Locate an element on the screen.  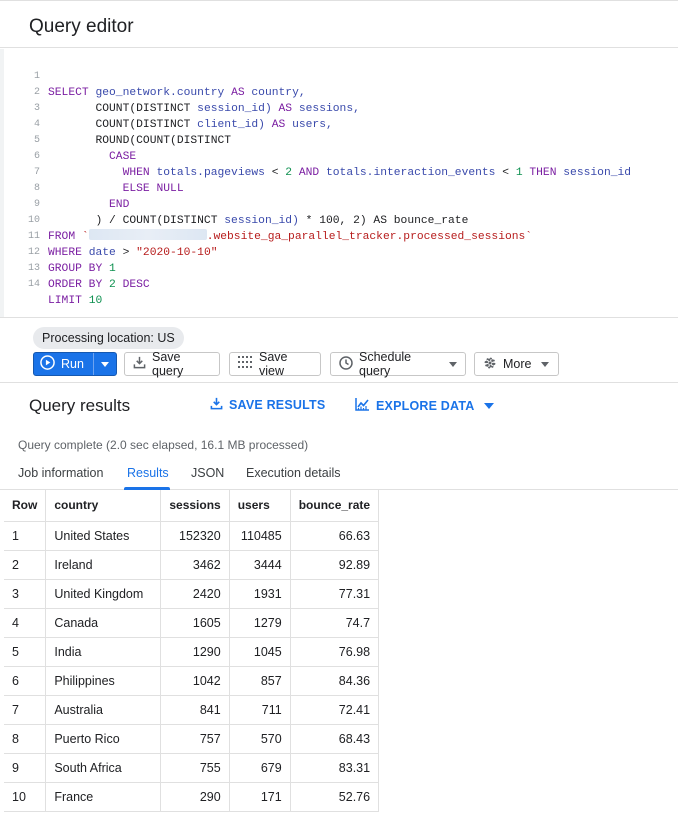
table-row: 1 United States 152320 110485 66.63 is located at coordinates (192, 536).